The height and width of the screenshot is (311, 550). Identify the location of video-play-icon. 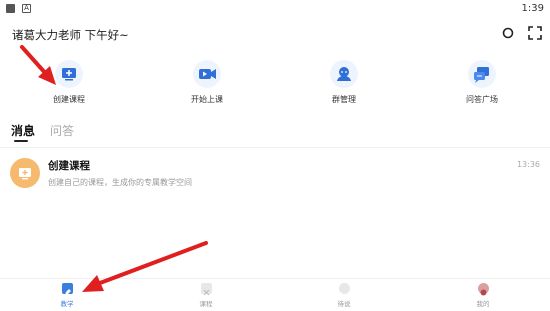
(207, 74).